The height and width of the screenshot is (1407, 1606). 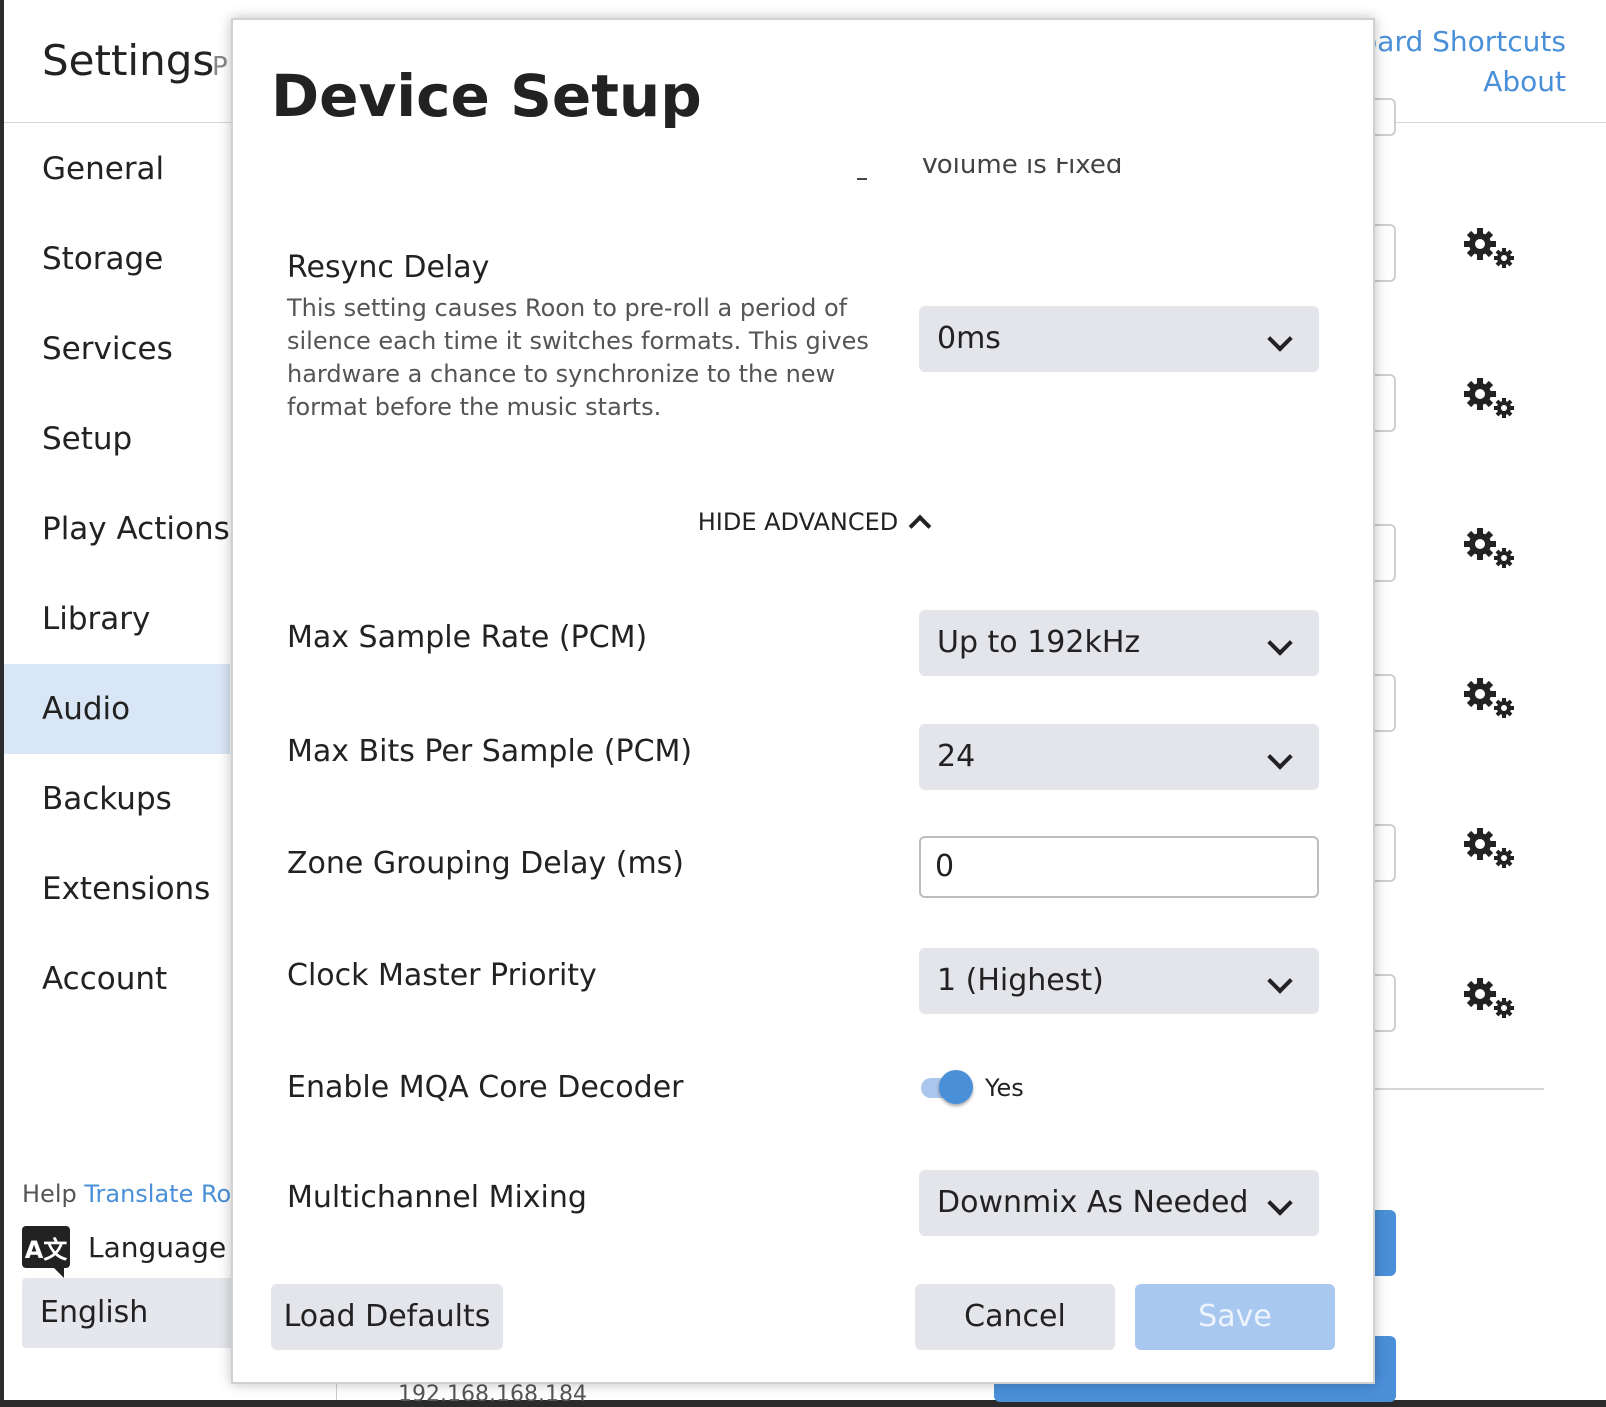 I want to click on zone-grouping-input: 0, so click(x=1119, y=867).